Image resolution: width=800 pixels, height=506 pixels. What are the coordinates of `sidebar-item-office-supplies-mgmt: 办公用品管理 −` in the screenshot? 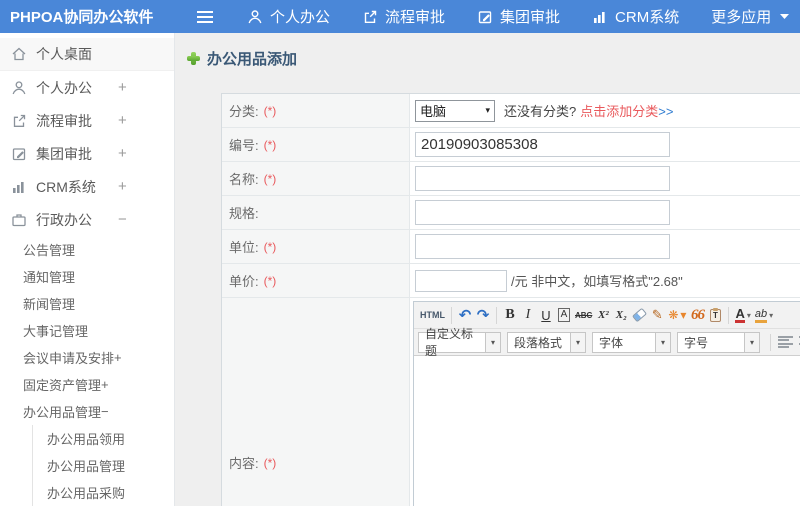 It's located at (87, 411).